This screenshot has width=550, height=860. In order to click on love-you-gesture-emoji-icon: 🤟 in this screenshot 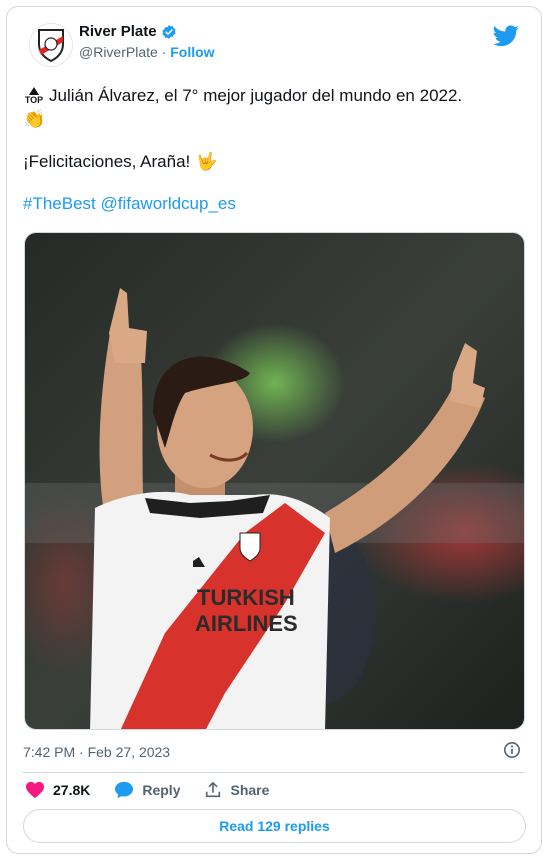, I will do `click(207, 161)`.